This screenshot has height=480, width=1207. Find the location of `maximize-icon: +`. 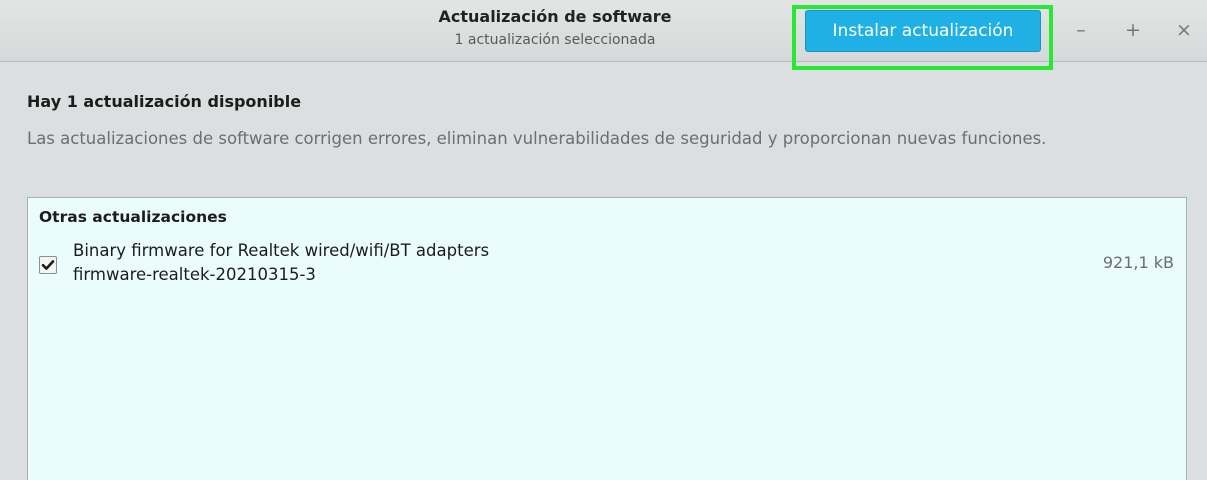

maximize-icon: + is located at coordinates (1133, 30).